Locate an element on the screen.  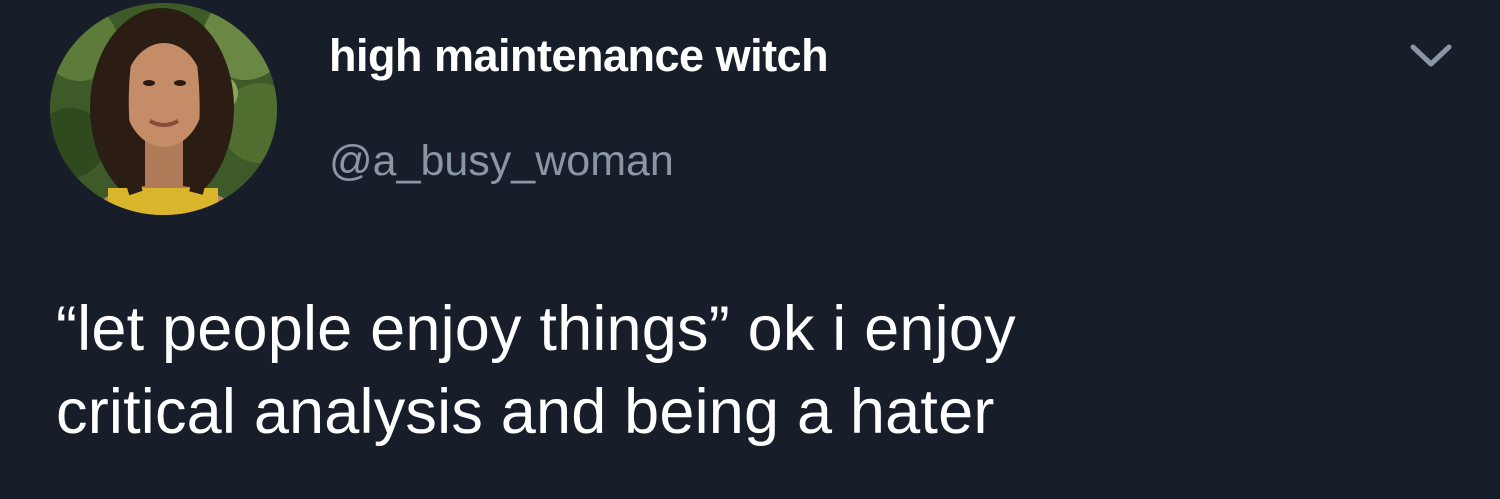
chevron-down-icon is located at coordinates (1431, 55).